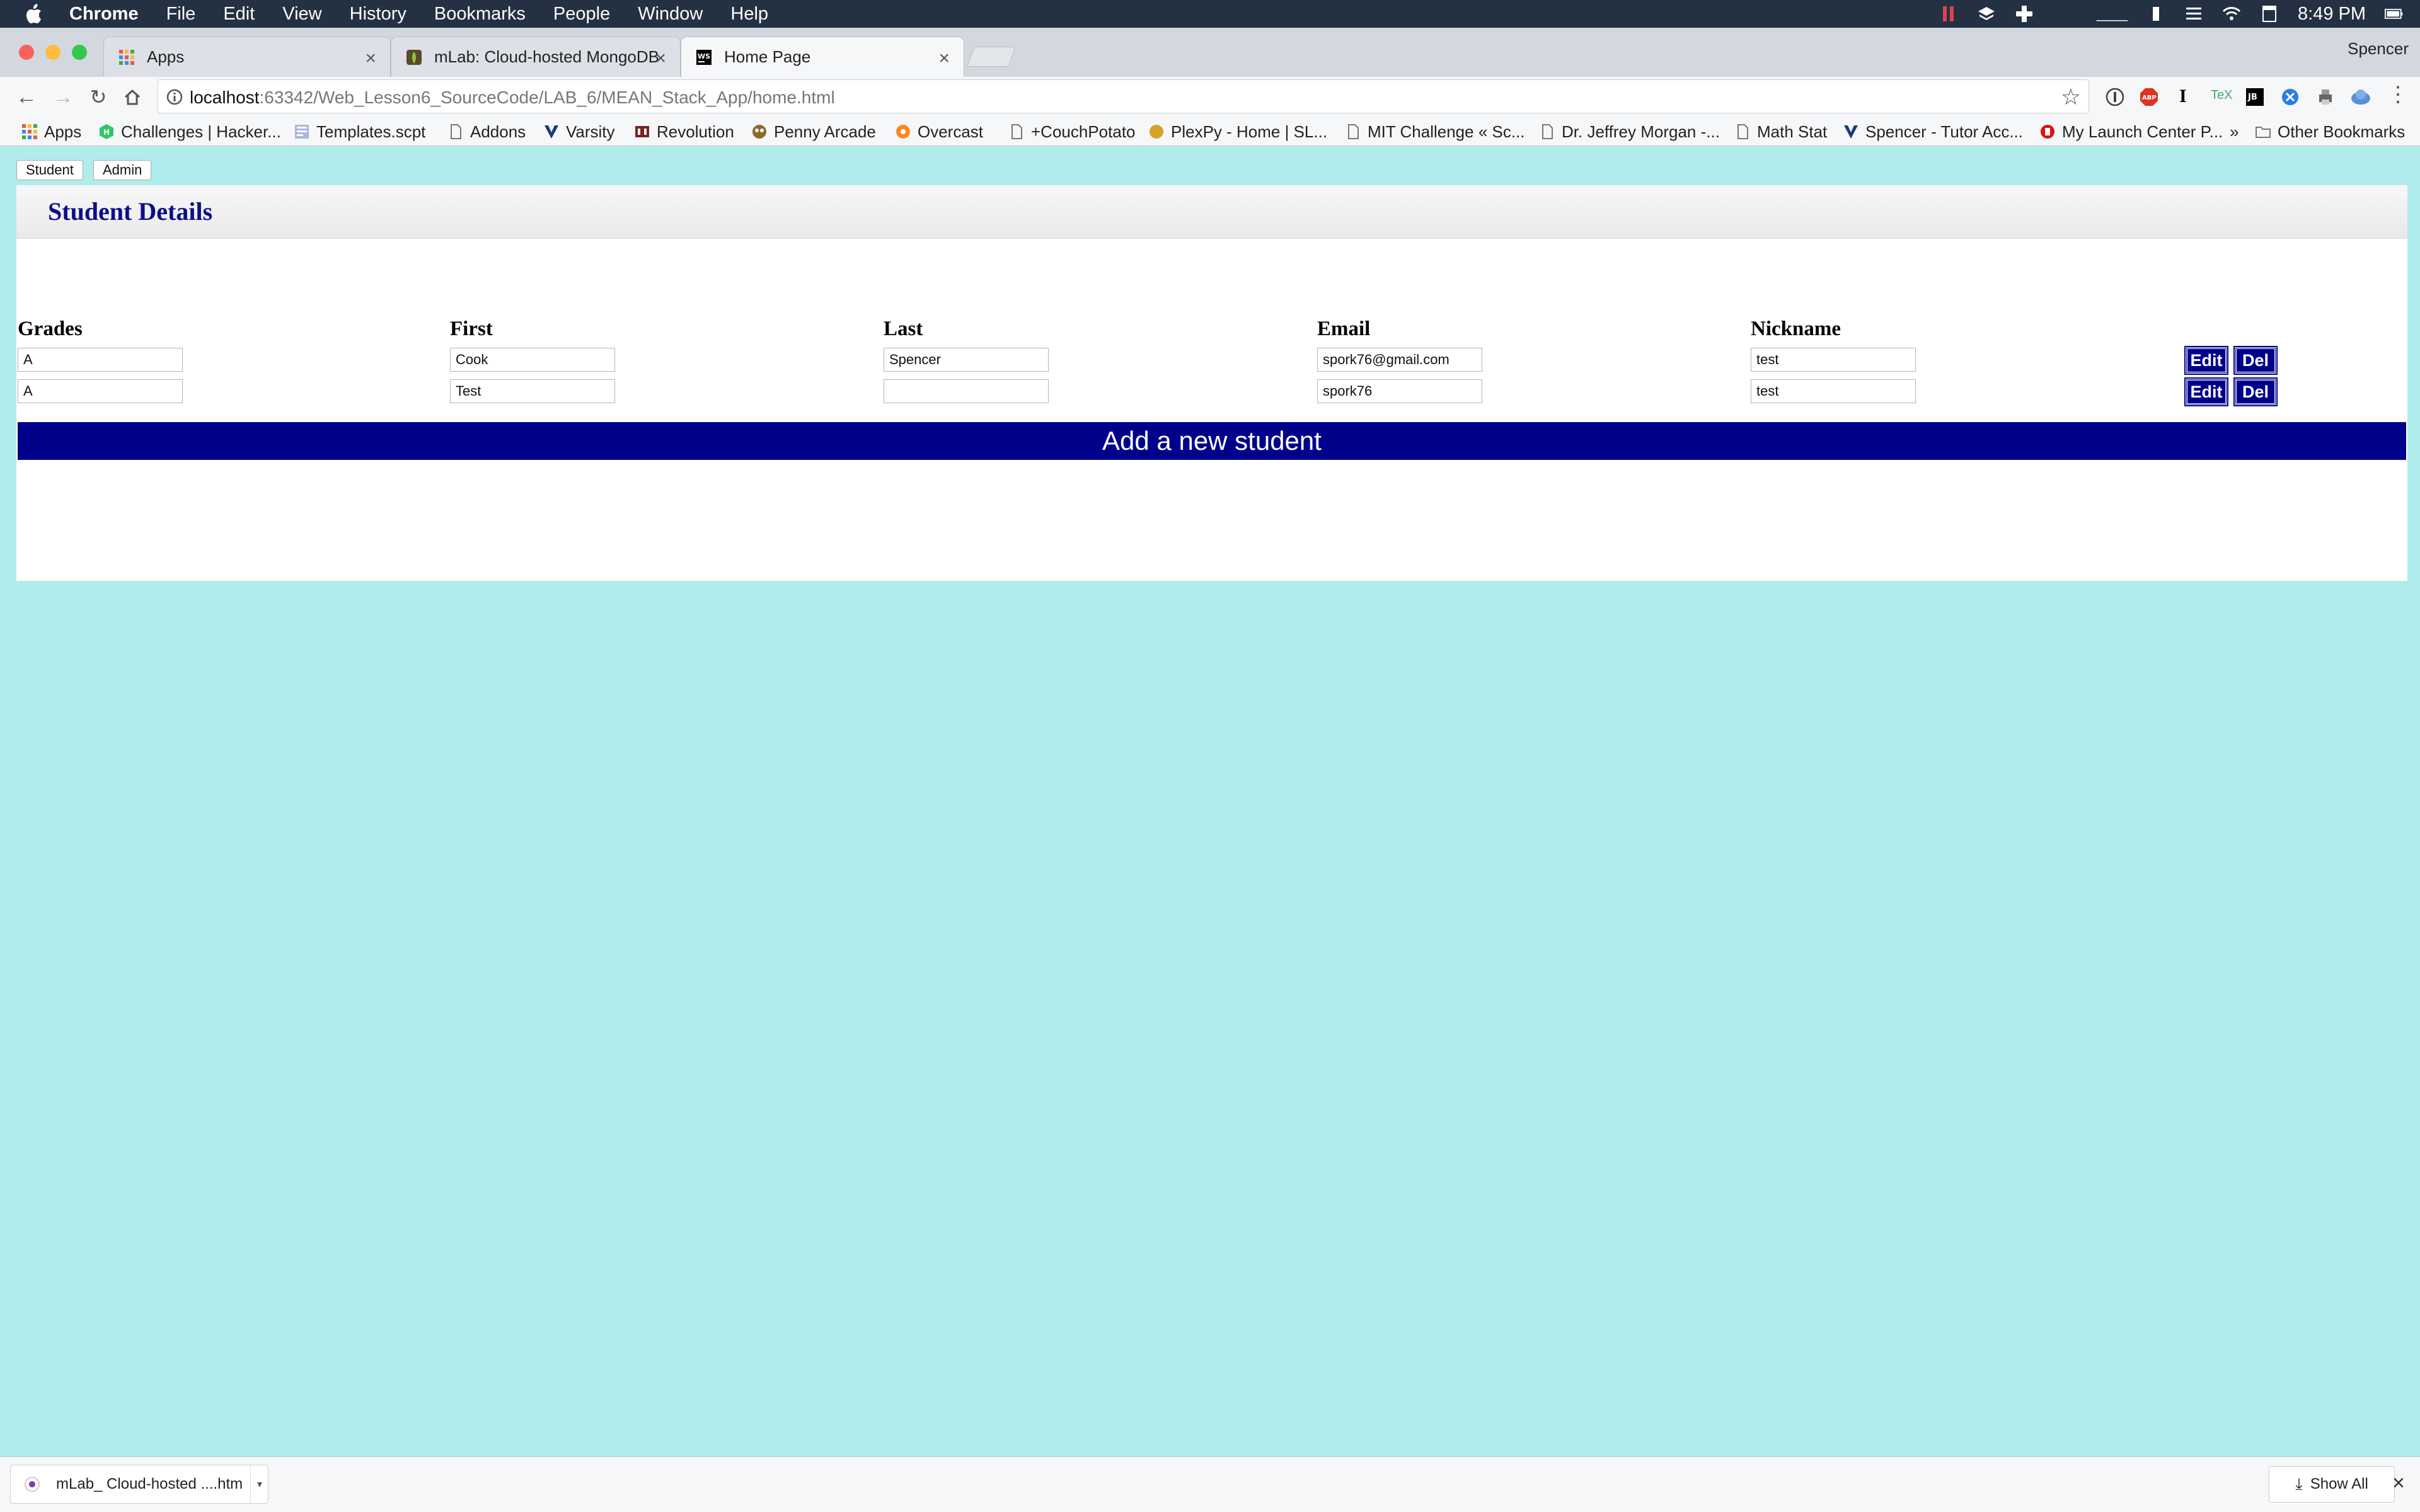 The image size is (2420, 1512). What do you see at coordinates (1400, 391) in the screenshot?
I see `email-input: spork76` at bounding box center [1400, 391].